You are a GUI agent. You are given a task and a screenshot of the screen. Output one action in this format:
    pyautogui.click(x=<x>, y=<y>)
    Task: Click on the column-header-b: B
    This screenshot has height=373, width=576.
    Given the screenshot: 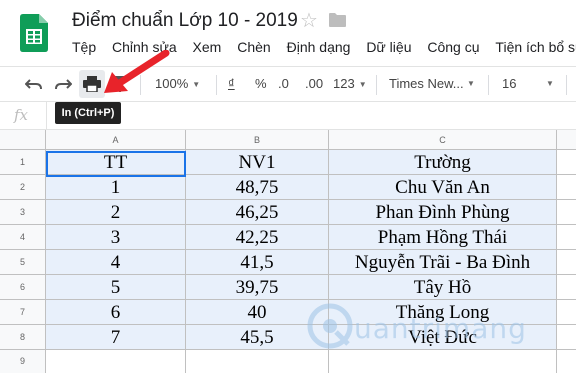 What is the action you would take?
    pyautogui.click(x=257, y=140)
    